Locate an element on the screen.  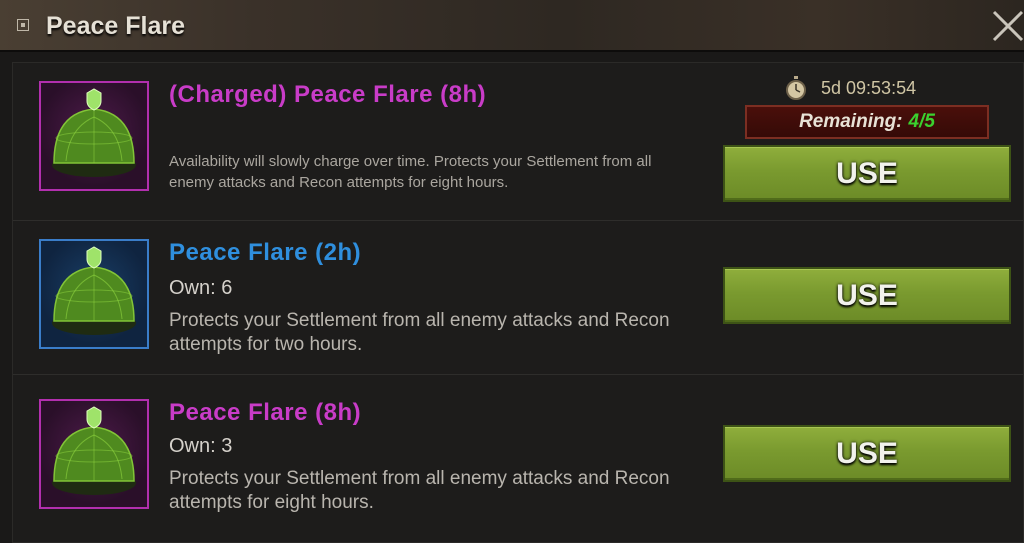
stopwatch-icon is located at coordinates (796, 88).